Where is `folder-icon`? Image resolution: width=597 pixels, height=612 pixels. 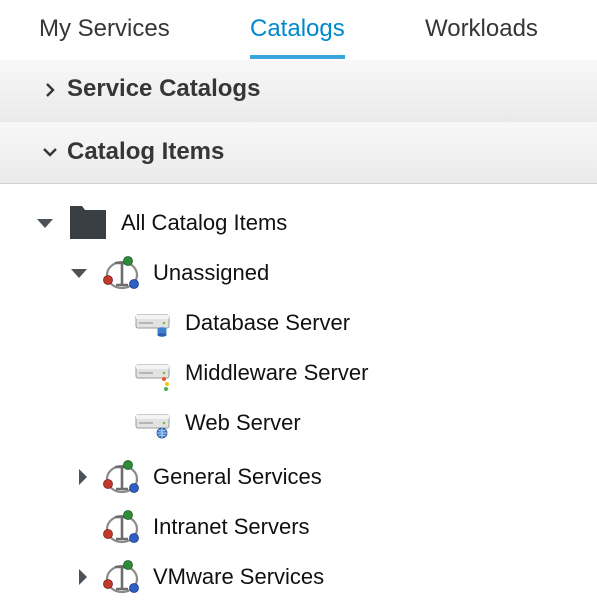 folder-icon is located at coordinates (88, 222).